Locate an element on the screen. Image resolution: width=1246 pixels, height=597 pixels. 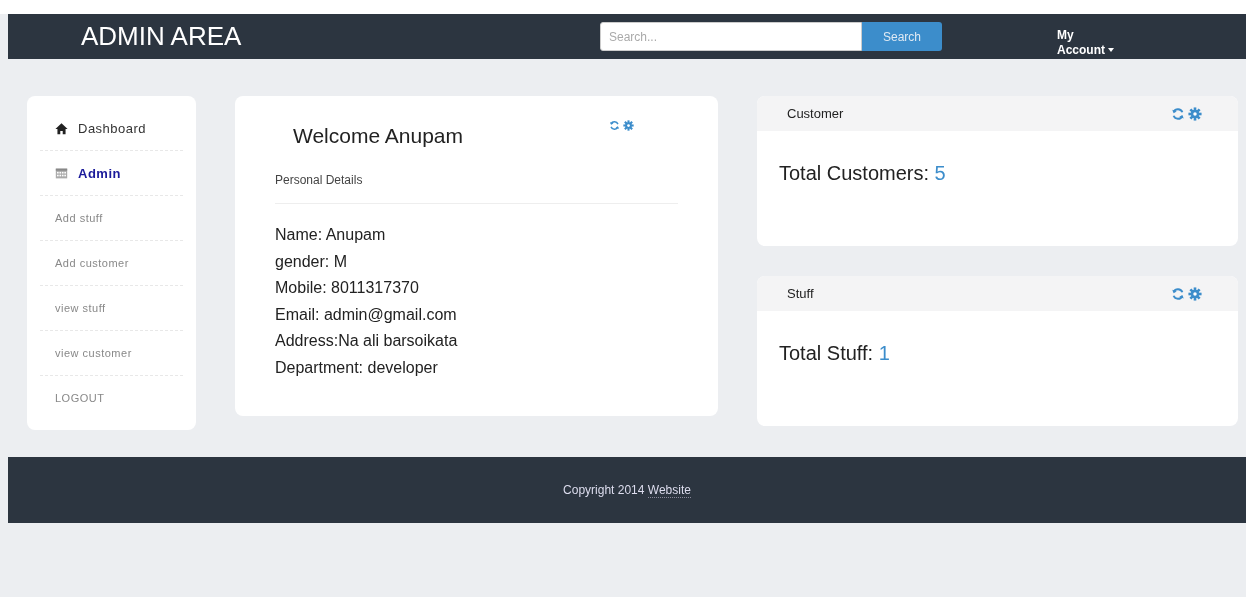
detail-line: Email: admin@gmail.com is located at coordinates (366, 314).